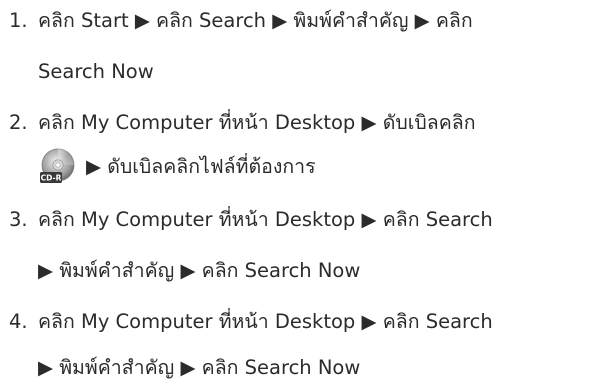 The height and width of the screenshot is (391, 605). What do you see at coordinates (201, 166) in the screenshot?
I see `choice-2-text-line-2: ▶ ดับเบิลคลิกไฟล์ที่ต้องการ` at bounding box center [201, 166].